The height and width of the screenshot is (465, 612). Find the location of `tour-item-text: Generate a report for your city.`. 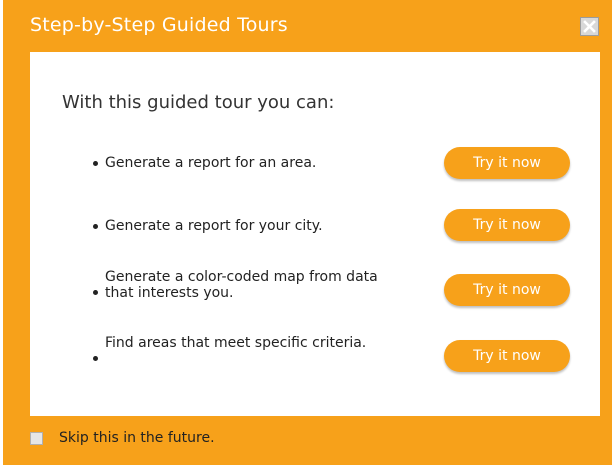

tour-item-text: Generate a report for your city. is located at coordinates (214, 226).